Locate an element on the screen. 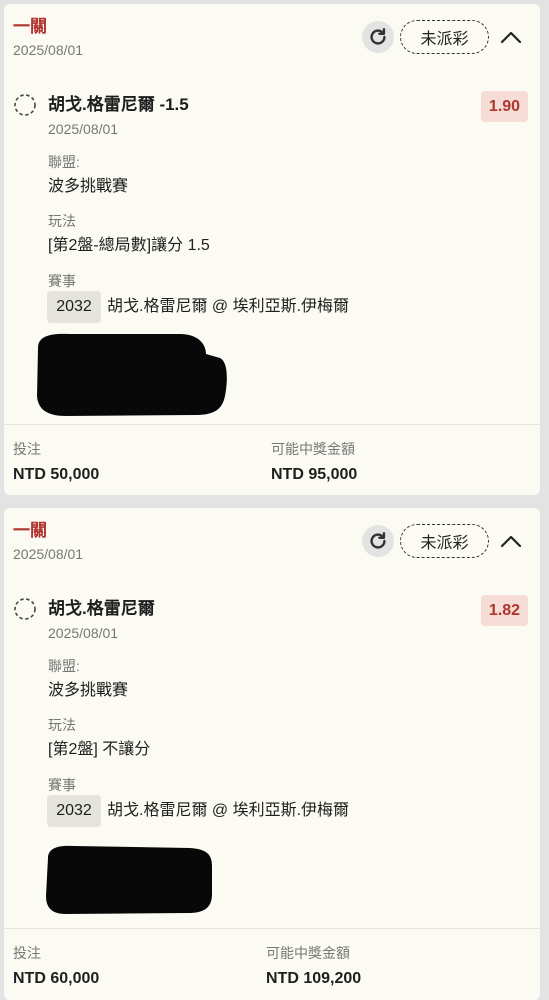  payout-amount: NTD 95,000 is located at coordinates (314, 474).